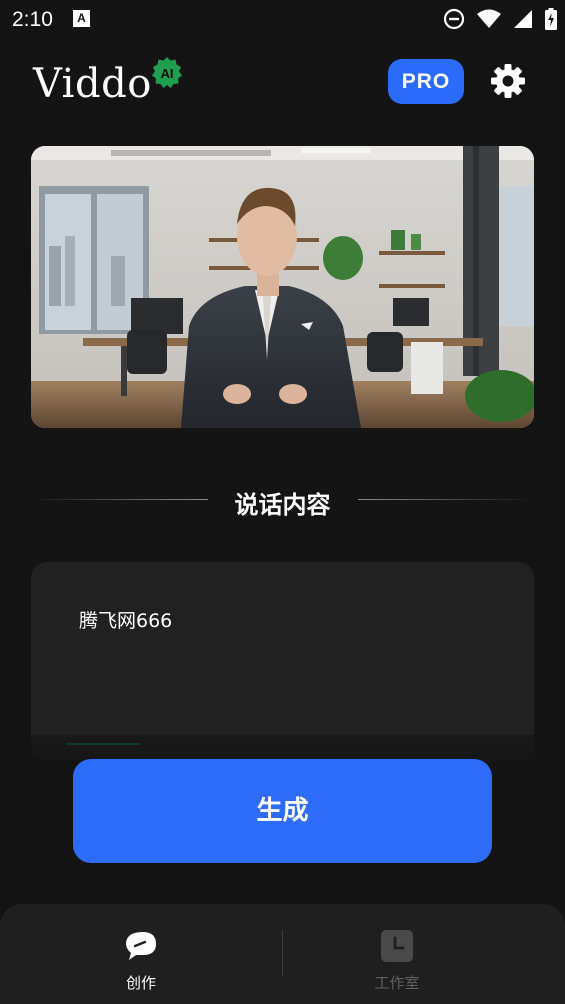  I want to click on app-header: Viddo AI PRO, so click(282, 87).